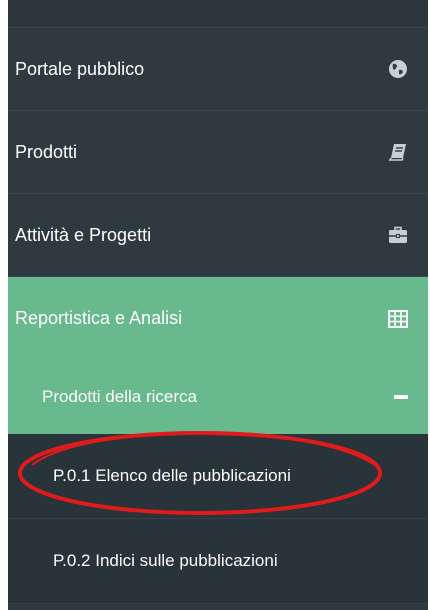  I want to click on submenu-item-elenco-pubblicazioni: P.0.1 Elenco delle pubblicazioni, so click(218, 476).